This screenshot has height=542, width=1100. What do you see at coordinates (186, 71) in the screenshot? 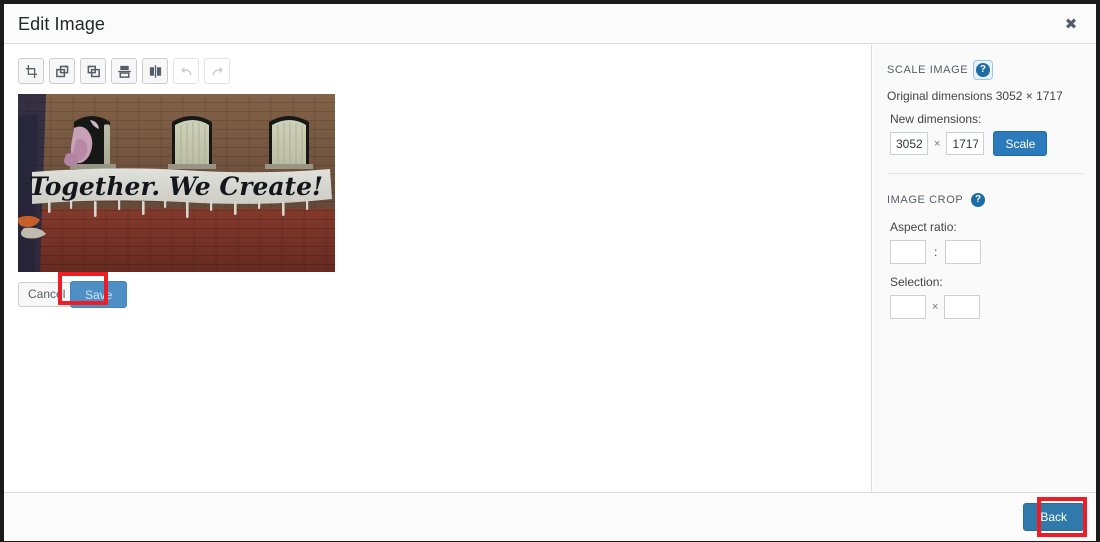
I see `undo-icon` at bounding box center [186, 71].